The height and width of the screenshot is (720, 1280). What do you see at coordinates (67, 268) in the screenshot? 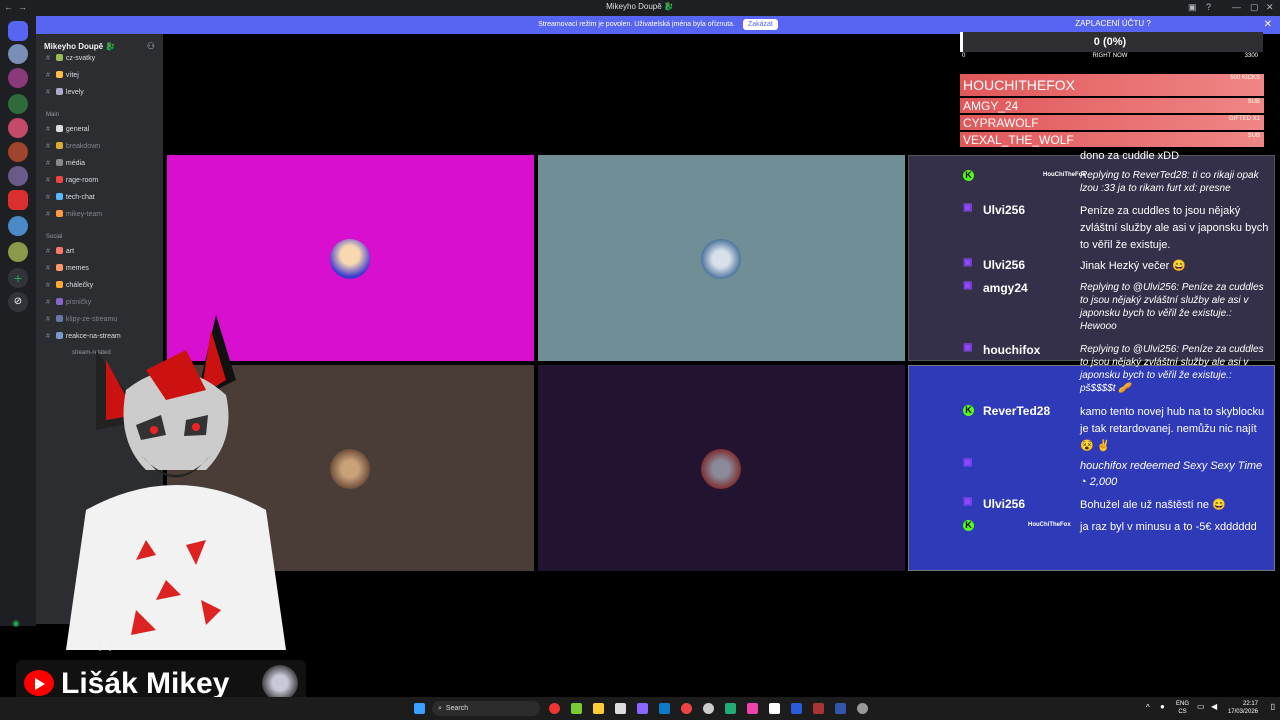
I see `channel-item: # memes` at bounding box center [67, 268].